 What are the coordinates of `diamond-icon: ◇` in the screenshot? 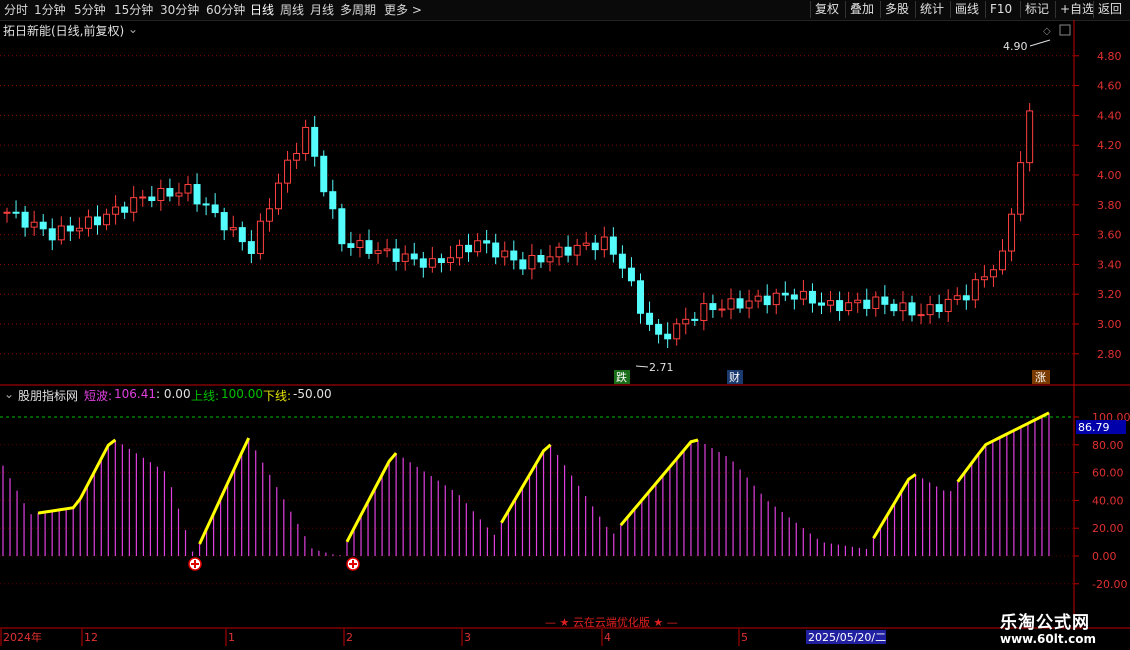 It's located at (1047, 31).